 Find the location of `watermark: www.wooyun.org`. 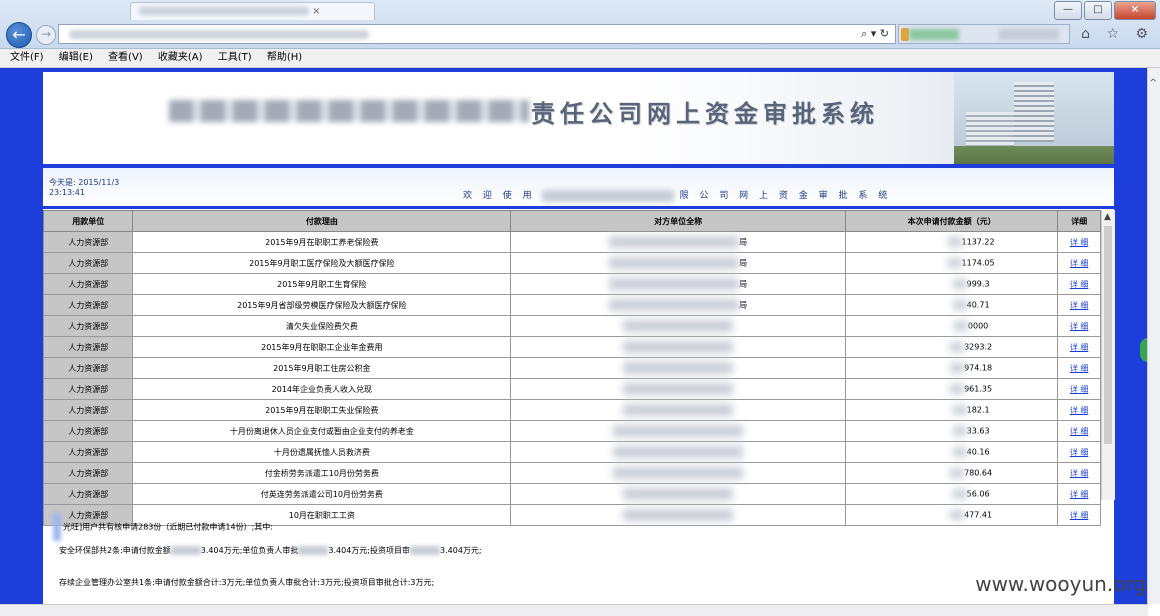

watermark: www.wooyun.org is located at coordinates (1060, 584).